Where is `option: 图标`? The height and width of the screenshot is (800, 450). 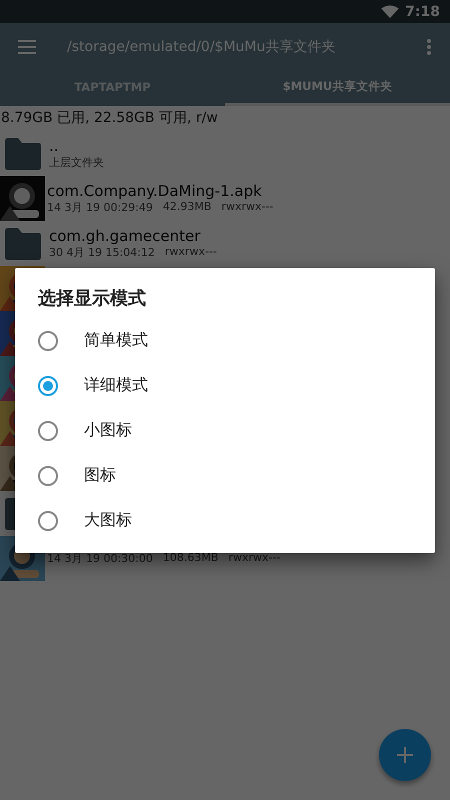
option: 图标 is located at coordinates (225, 475).